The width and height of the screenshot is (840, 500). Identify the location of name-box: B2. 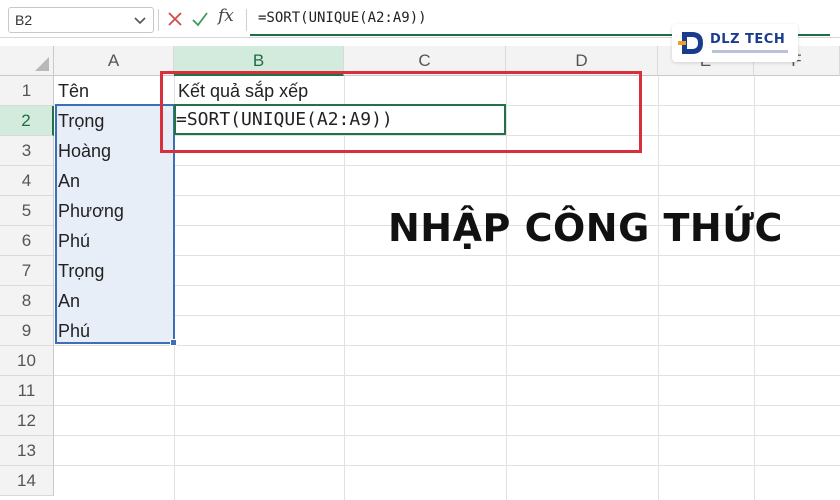
(81, 20).